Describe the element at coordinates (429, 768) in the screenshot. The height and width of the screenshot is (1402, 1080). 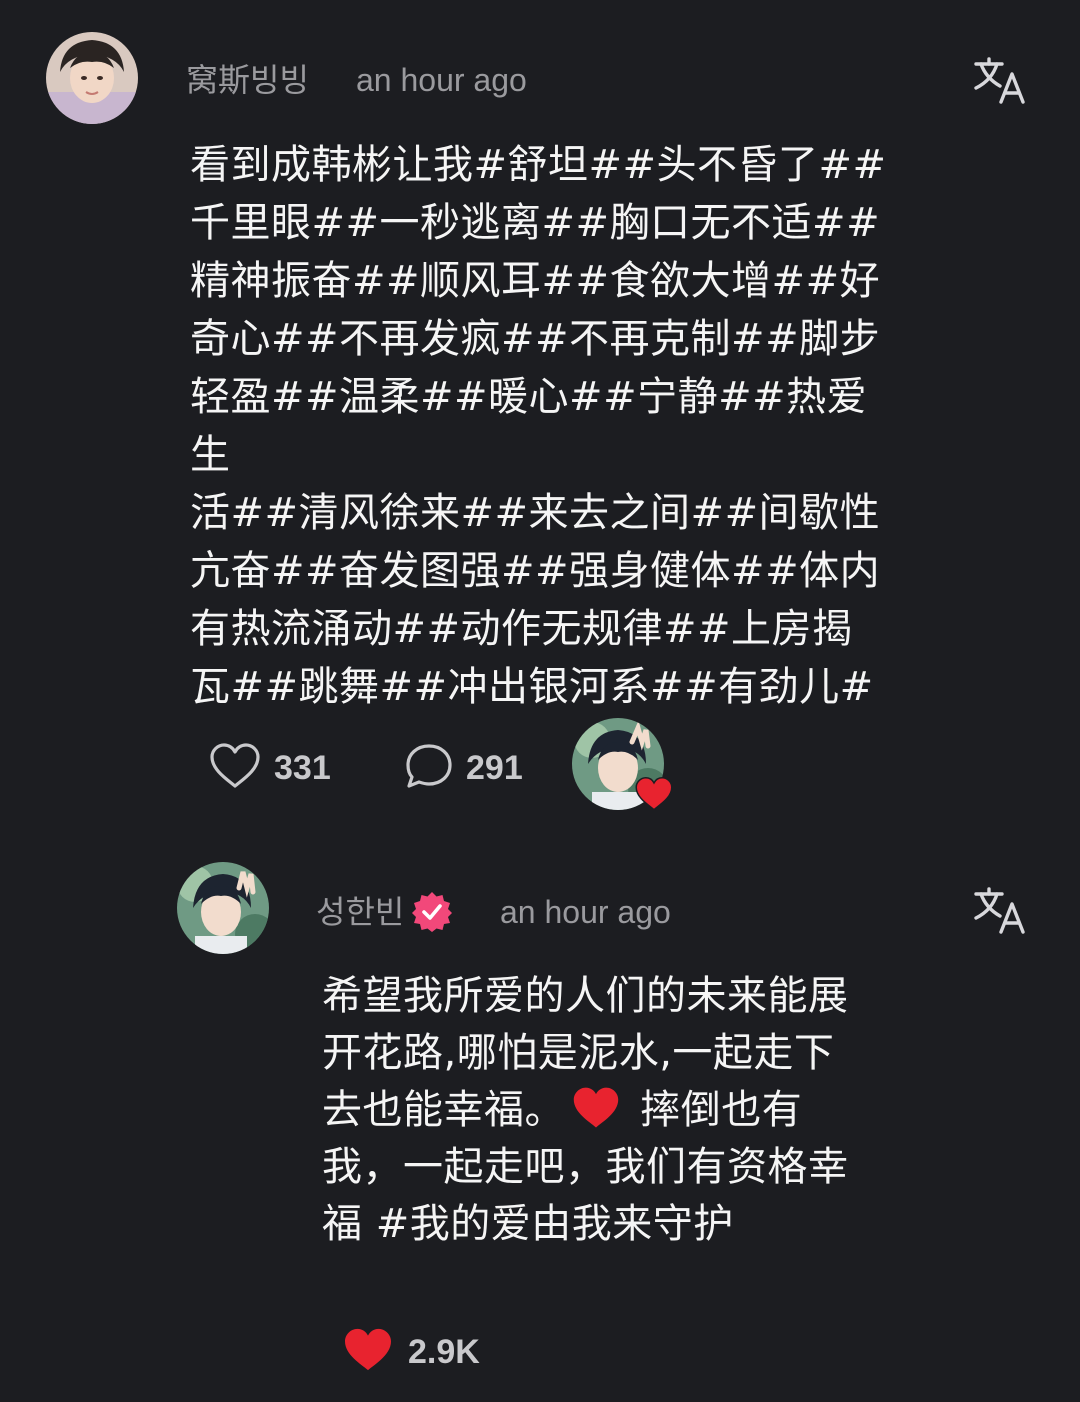
I see `speech-bubble-icon` at that location.